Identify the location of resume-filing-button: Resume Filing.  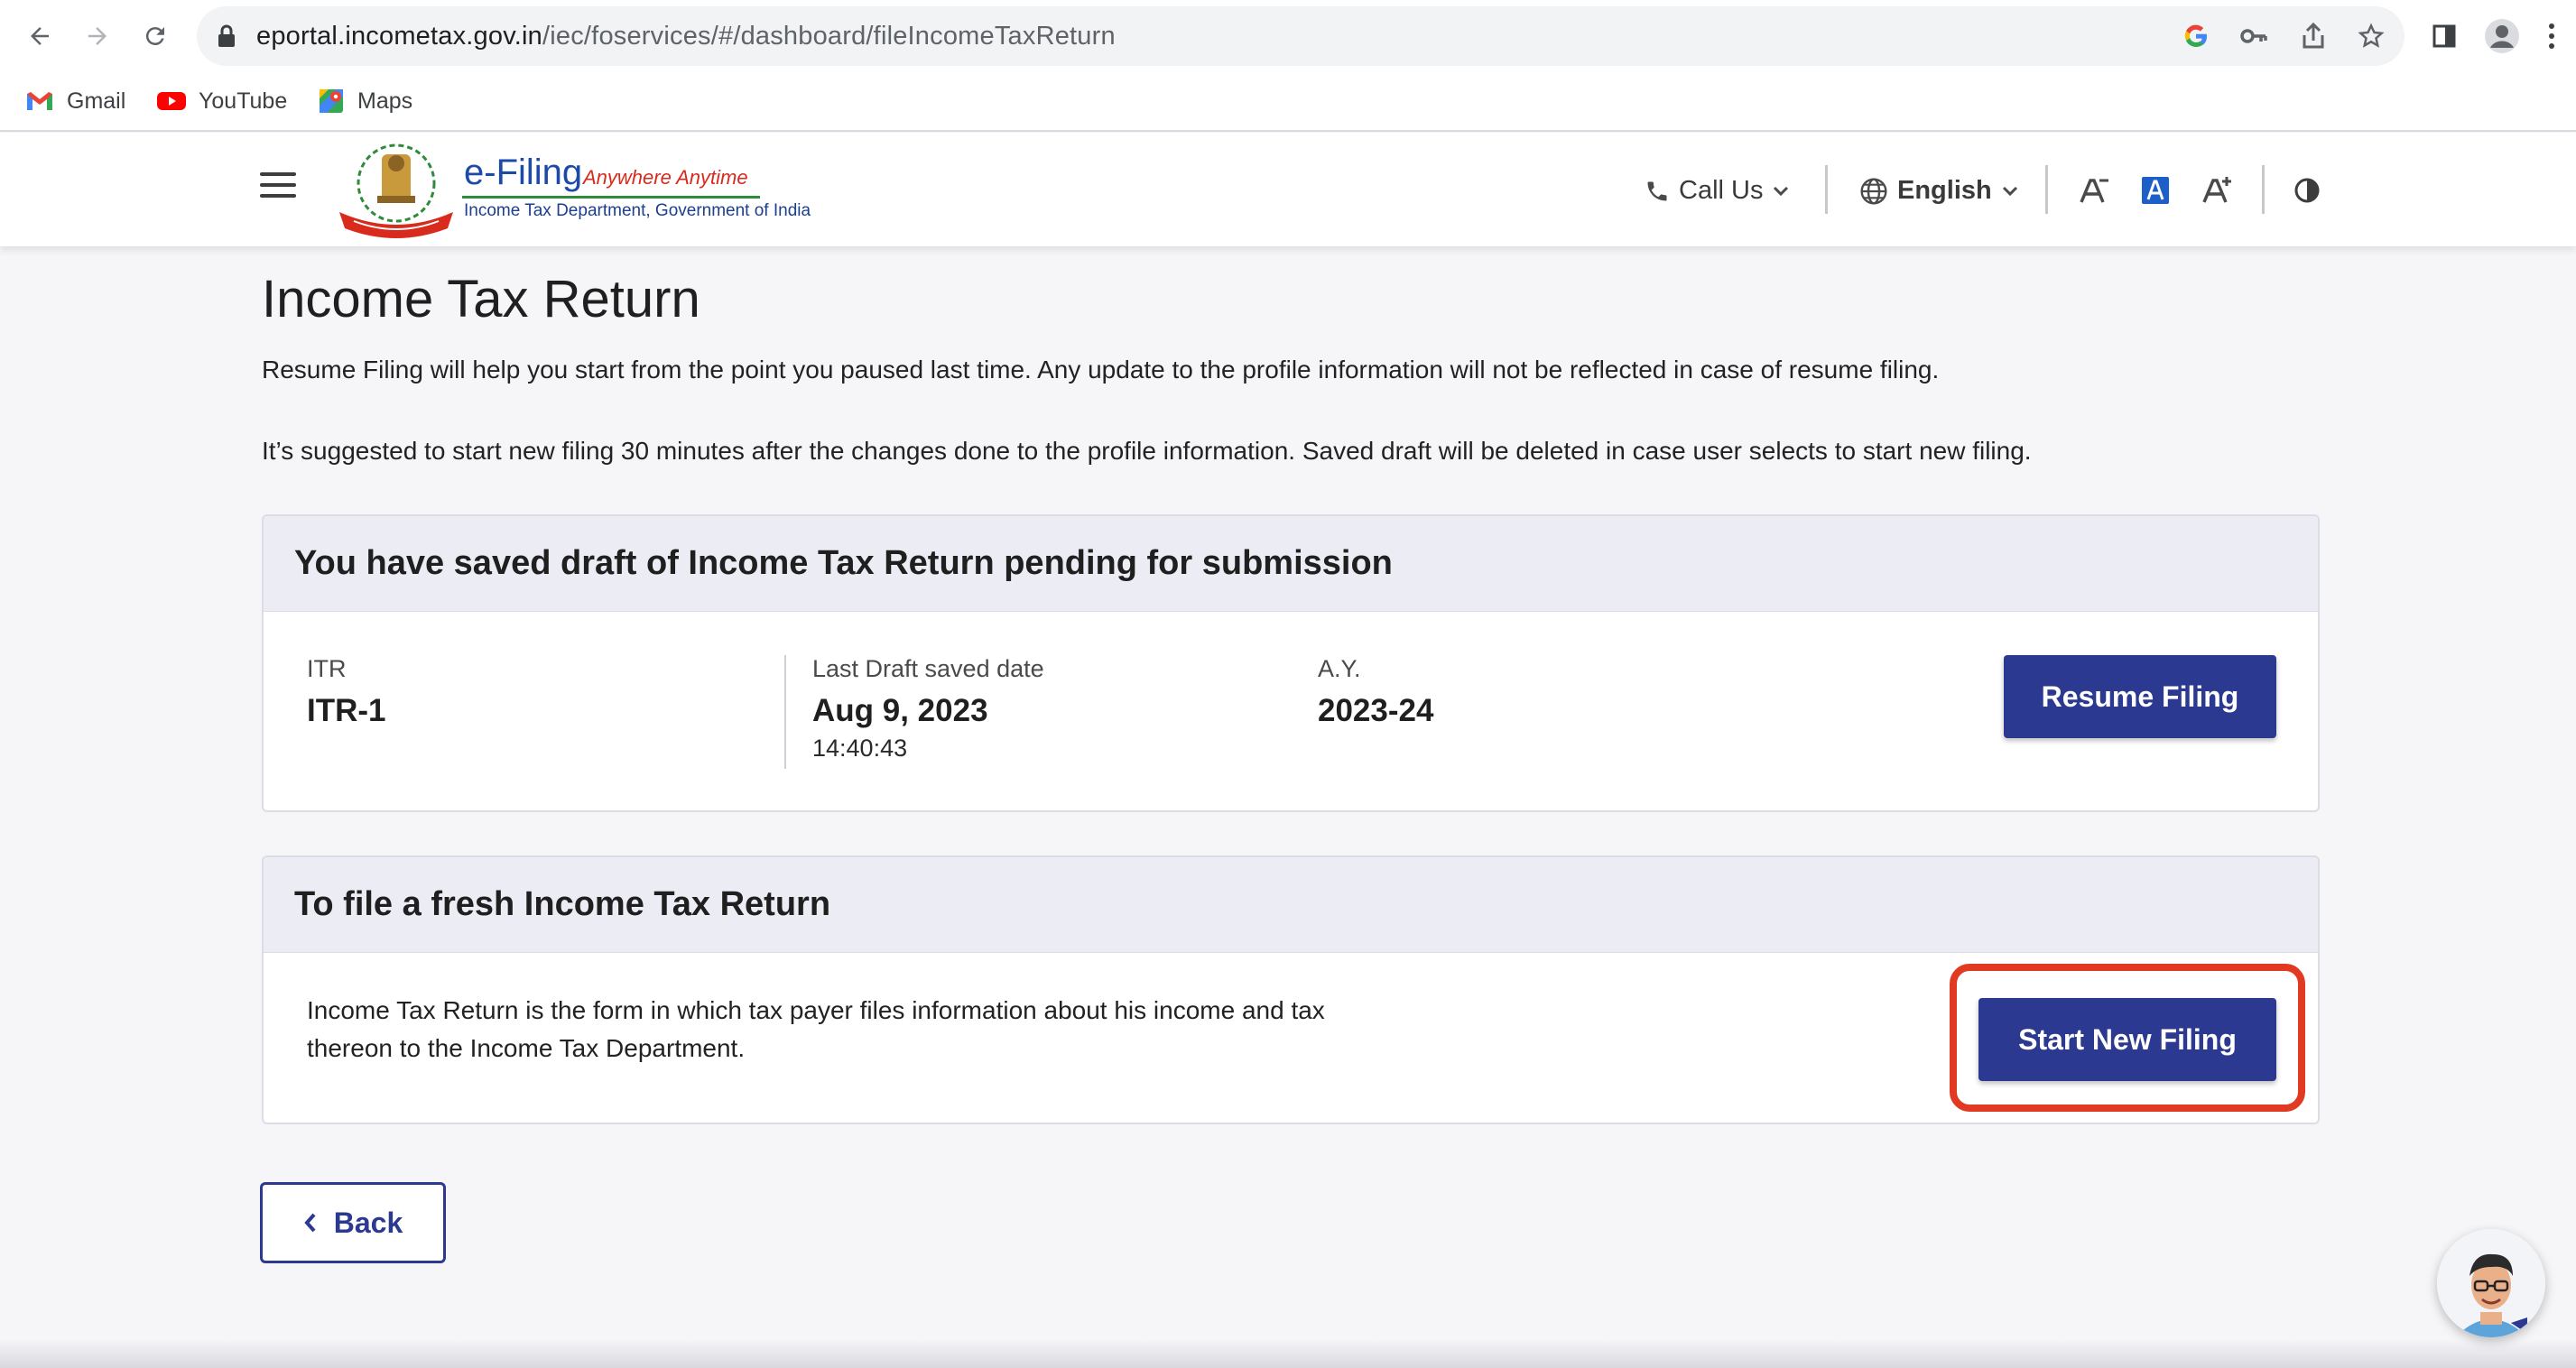
(2140, 696).